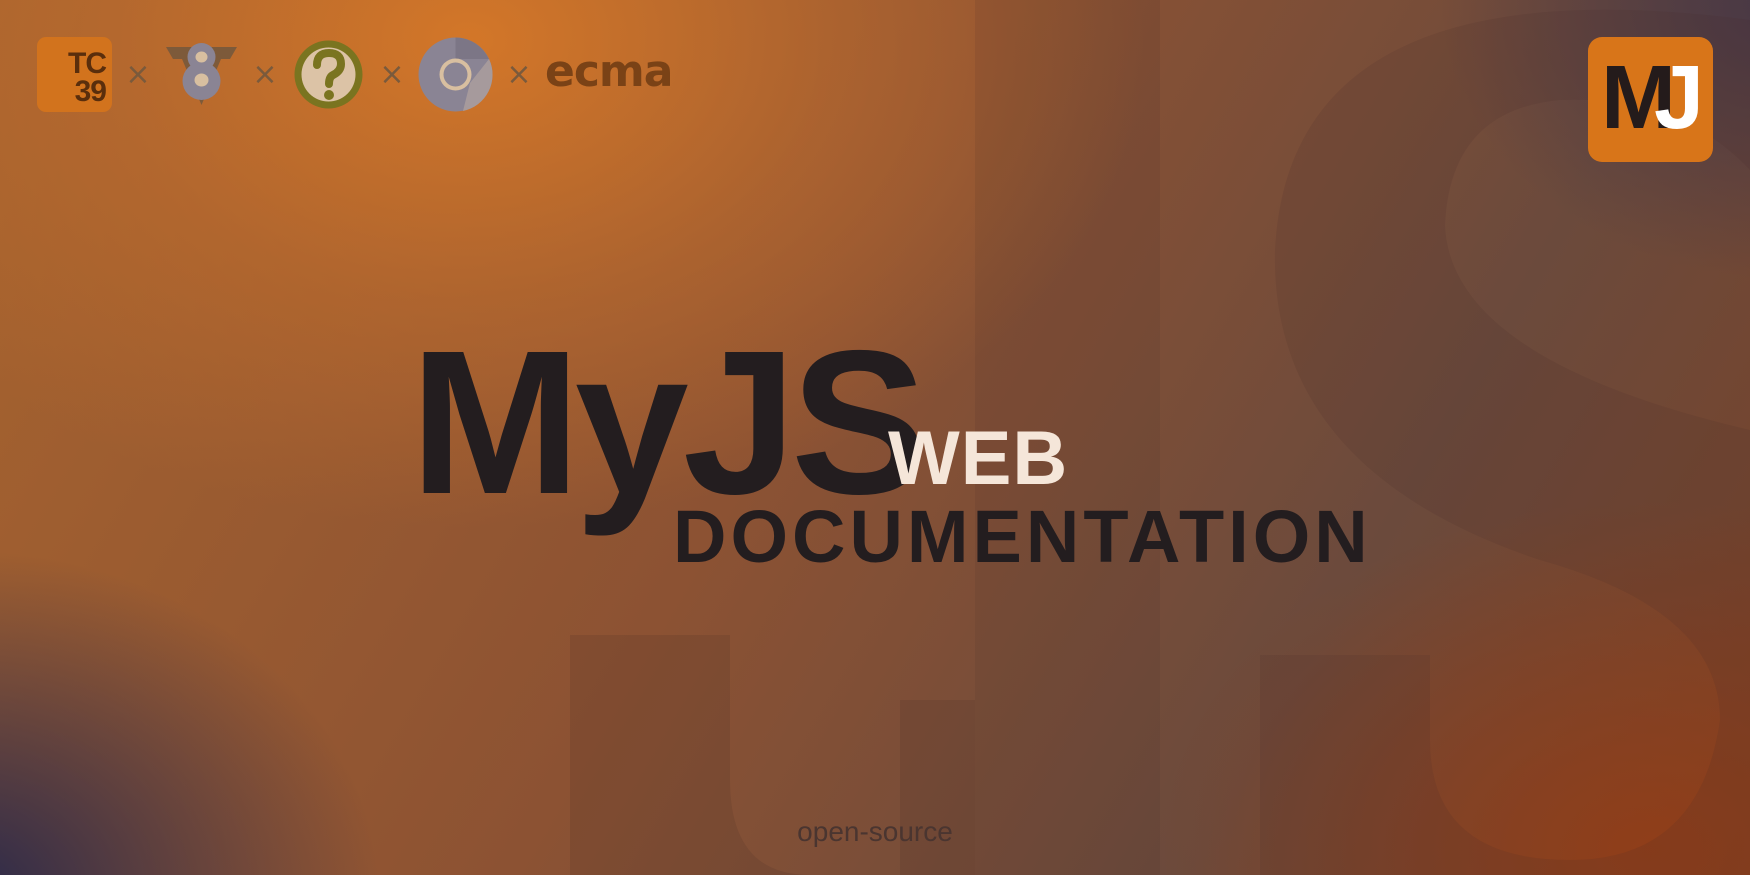  What do you see at coordinates (1650, 99) in the screenshot?
I see `myjs-badge-logo: M J` at bounding box center [1650, 99].